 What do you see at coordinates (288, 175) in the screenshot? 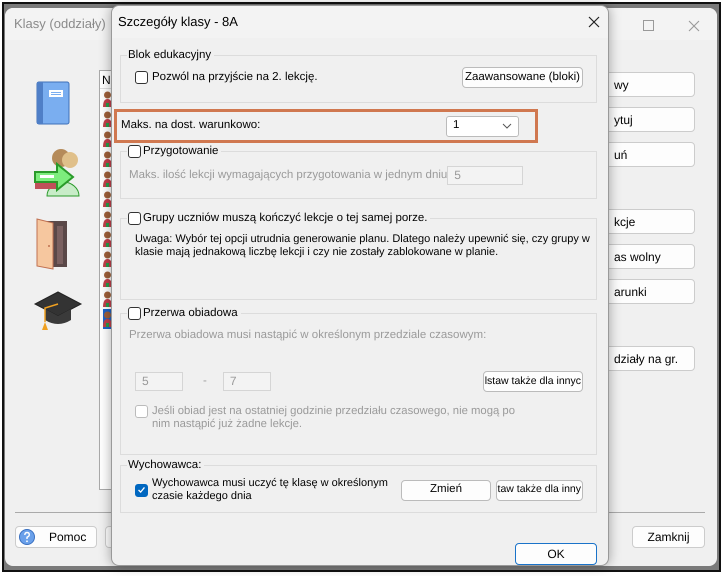
I see `field-label: Maks. ilość lekcji wymagających przygotowania w jednym dniu` at bounding box center [288, 175].